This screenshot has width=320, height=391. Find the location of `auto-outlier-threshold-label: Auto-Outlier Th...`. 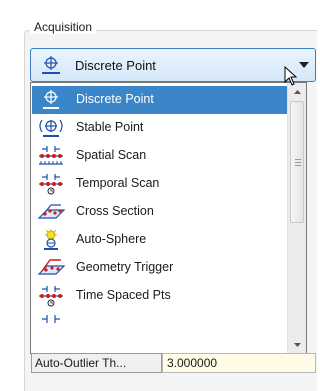

auto-outlier-threshold-label: Auto-Outlier Th... is located at coordinates (96, 363).